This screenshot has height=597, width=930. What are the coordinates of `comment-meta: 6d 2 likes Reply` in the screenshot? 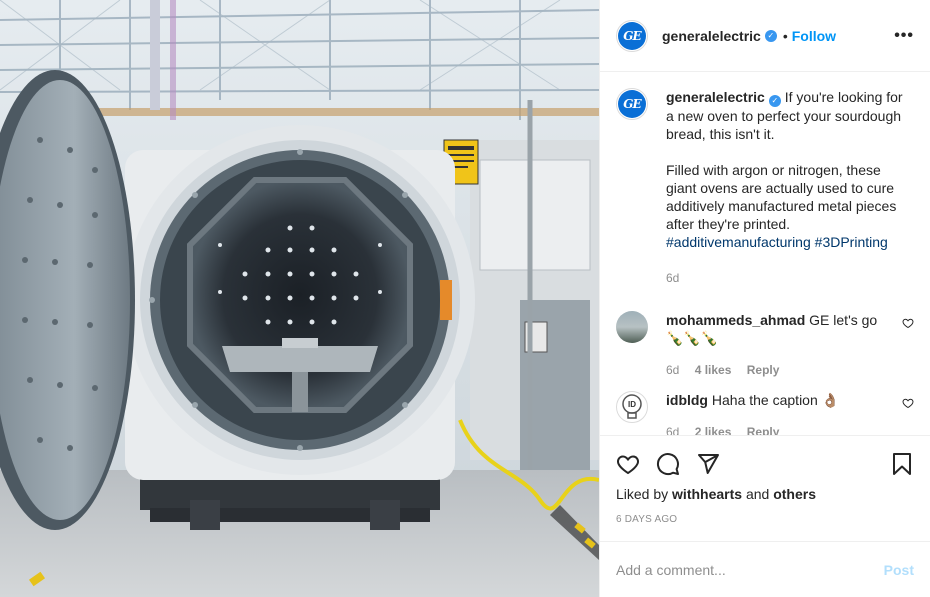 It's located at (780, 429).